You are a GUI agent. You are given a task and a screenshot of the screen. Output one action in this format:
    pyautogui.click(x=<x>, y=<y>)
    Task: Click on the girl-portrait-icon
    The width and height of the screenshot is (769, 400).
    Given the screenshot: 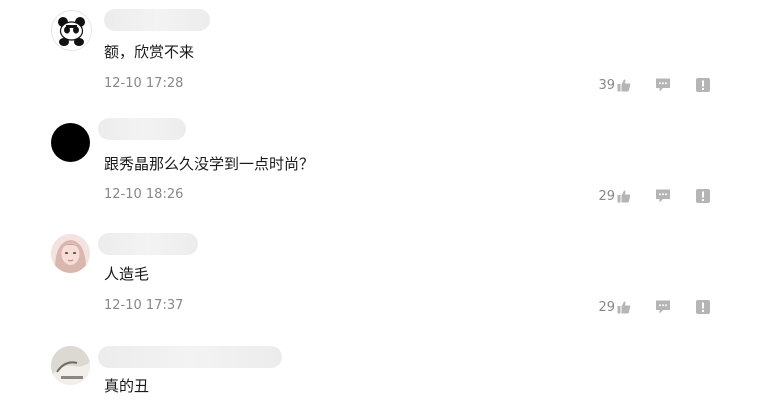 What is the action you would take?
    pyautogui.click(x=70, y=253)
    